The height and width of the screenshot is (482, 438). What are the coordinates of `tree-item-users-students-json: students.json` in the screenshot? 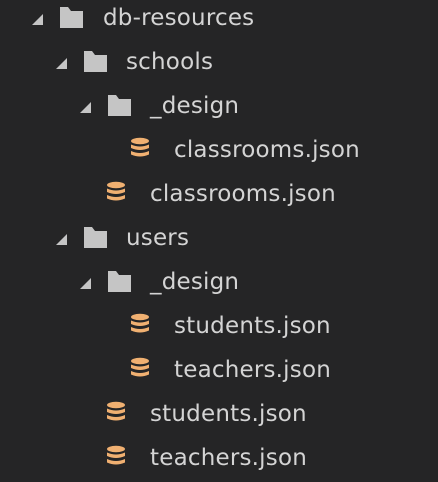 It's located at (219, 418).